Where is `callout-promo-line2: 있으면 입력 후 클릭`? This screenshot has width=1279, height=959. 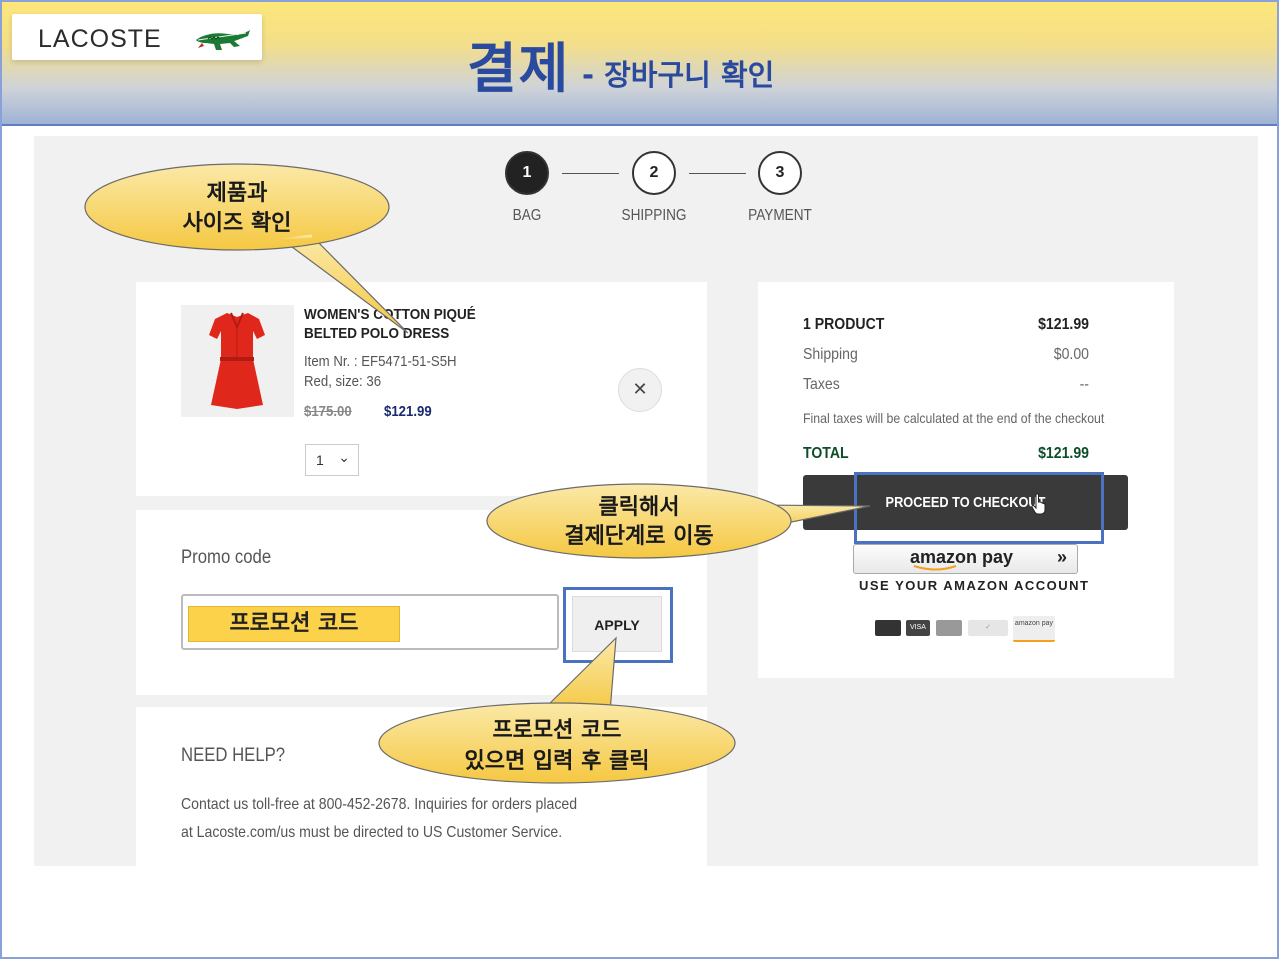
callout-promo-line2: 있으면 입력 후 클릭 is located at coordinates (557, 761).